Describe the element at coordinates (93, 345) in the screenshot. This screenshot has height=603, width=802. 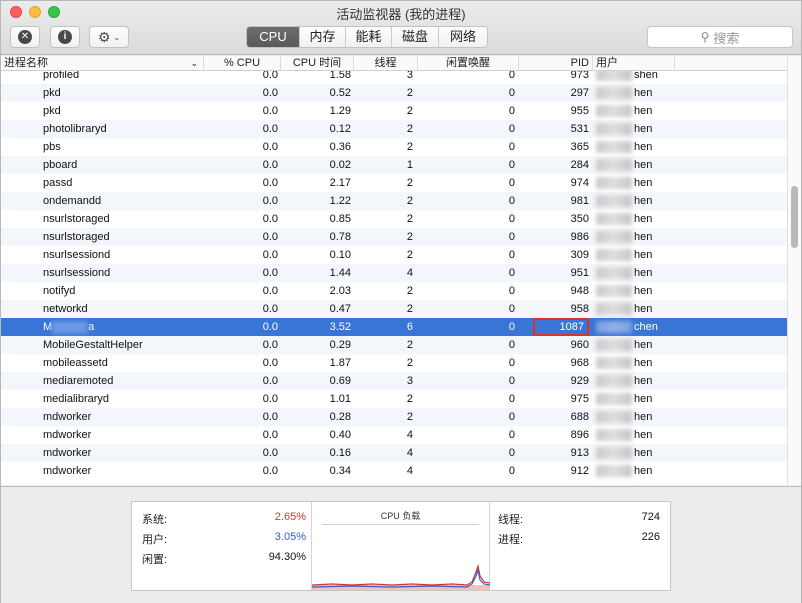
I see `process-name: MobileGestaltHelper` at that location.